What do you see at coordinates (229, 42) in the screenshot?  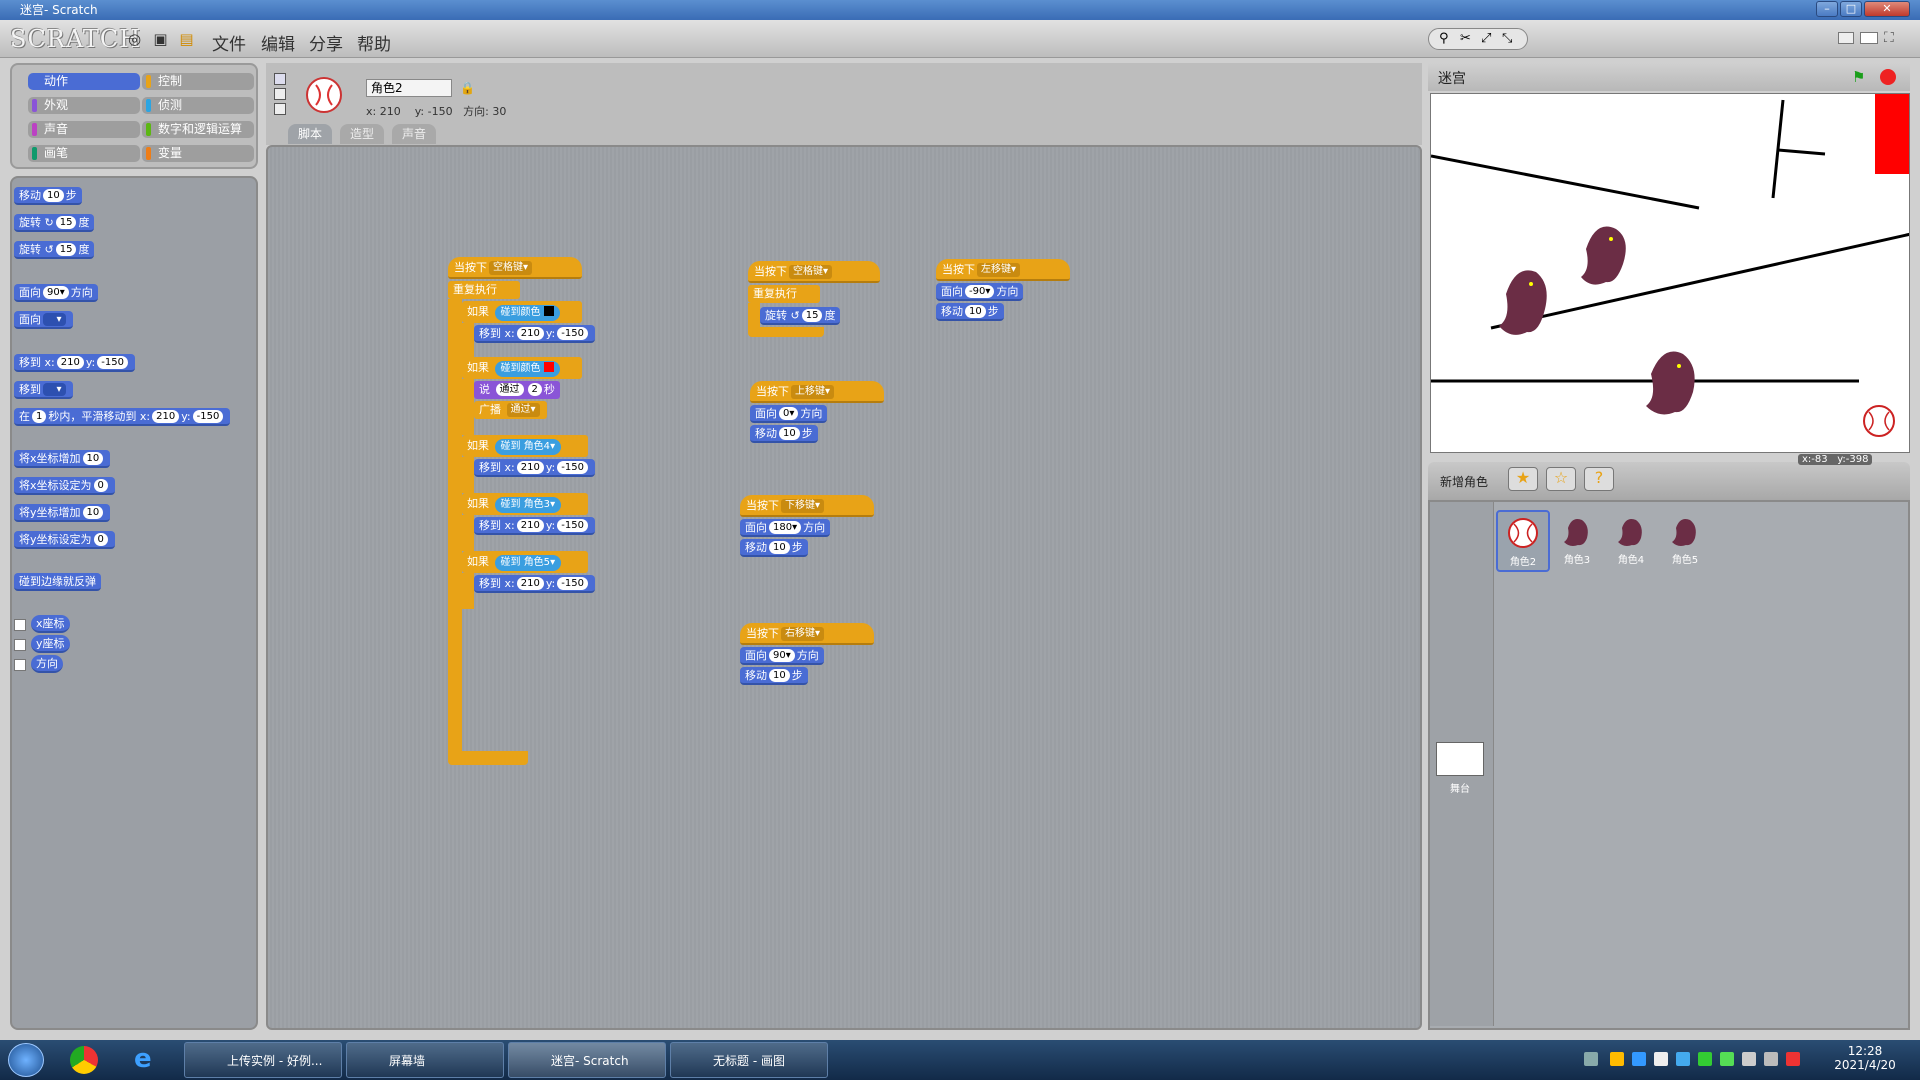 I see `menu-file: 文件` at bounding box center [229, 42].